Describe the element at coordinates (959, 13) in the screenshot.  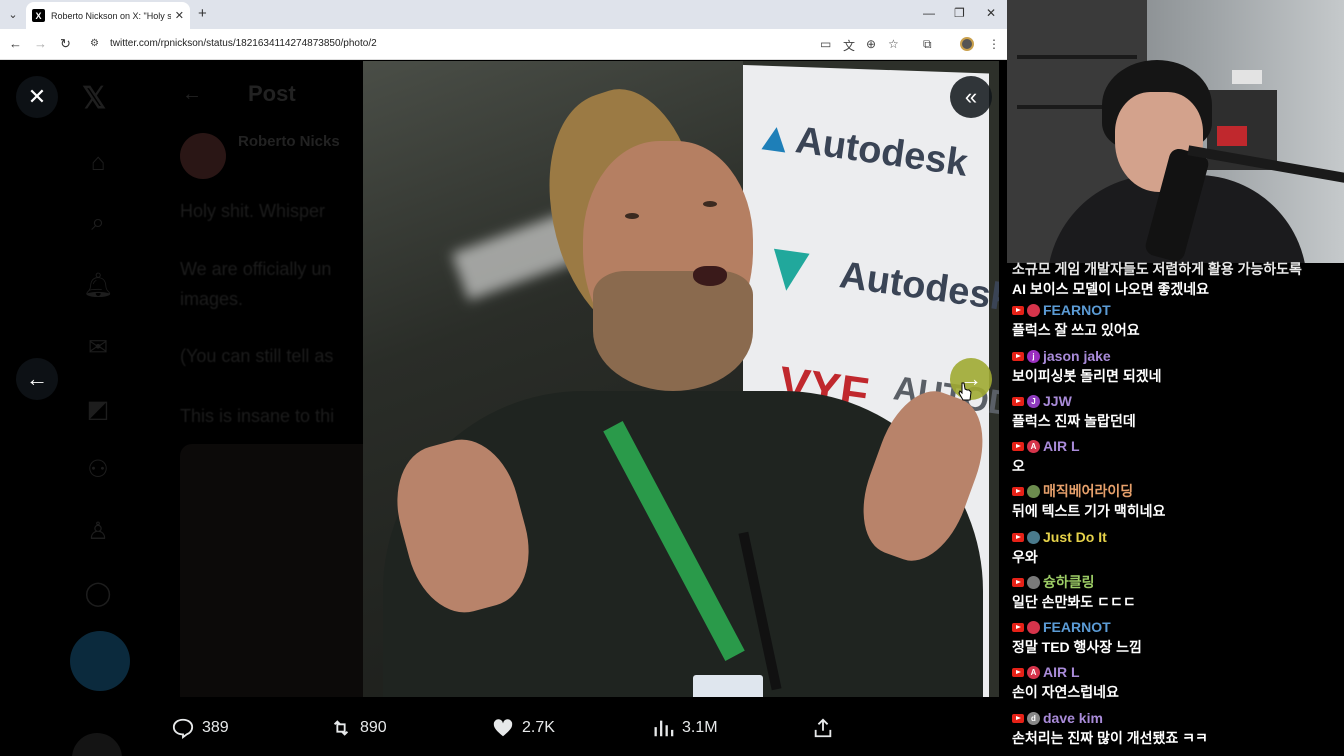
I see `restore-icon: ❐` at that location.